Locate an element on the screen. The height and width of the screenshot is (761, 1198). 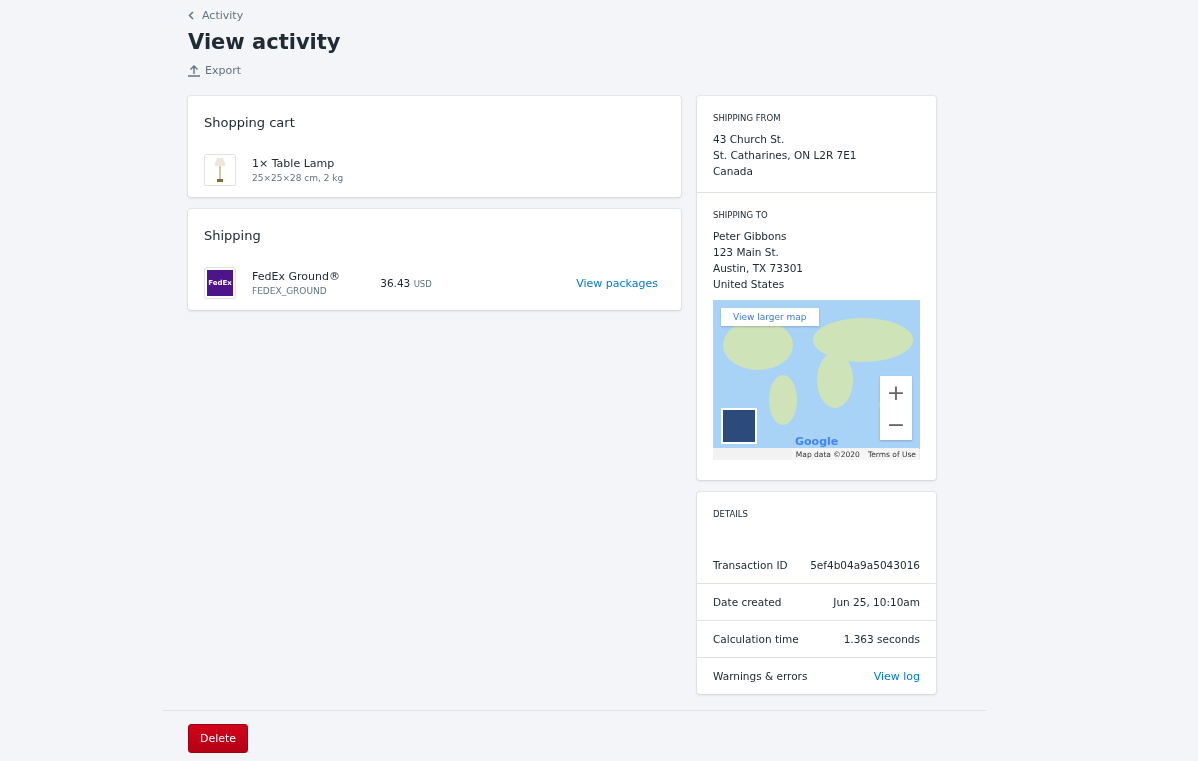
address-line: Canada is located at coordinates (733, 171).